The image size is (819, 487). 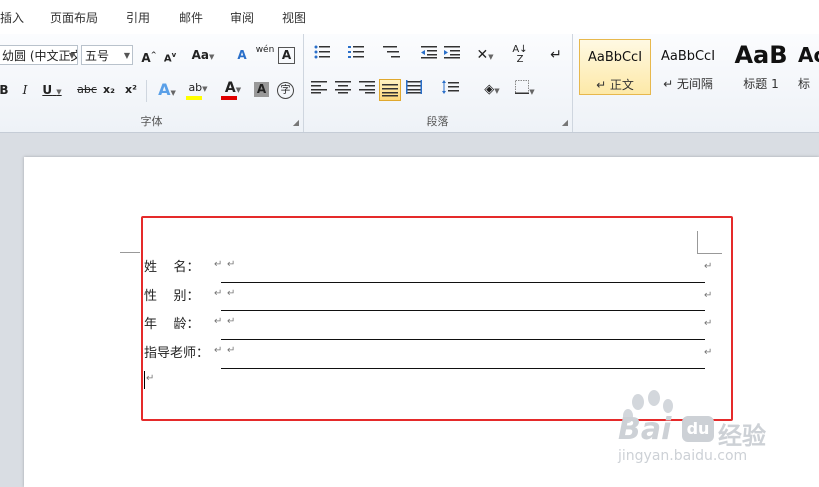 I want to click on justify-icon, so click(x=390, y=90).